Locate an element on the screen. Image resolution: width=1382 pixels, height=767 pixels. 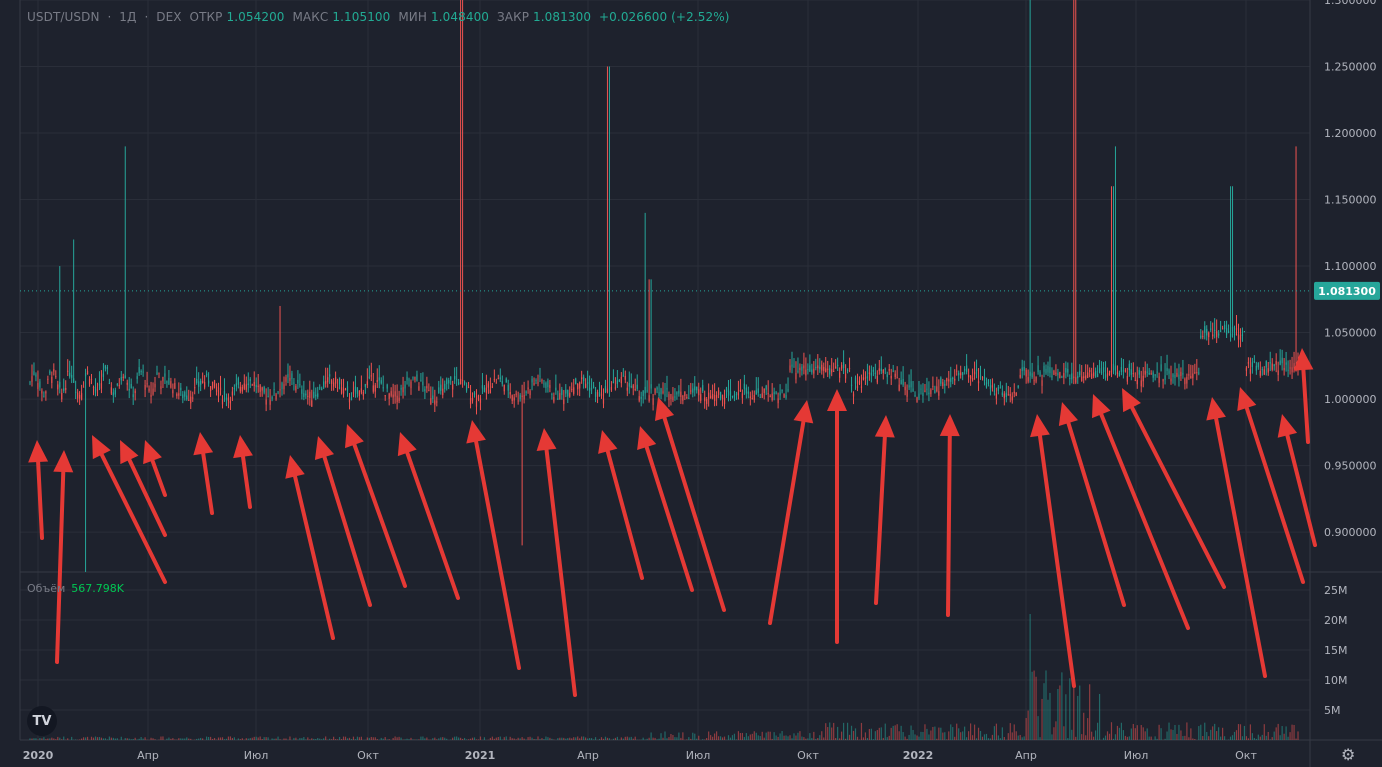
tradingview-logo-icon: TV is located at coordinates (42, 721).